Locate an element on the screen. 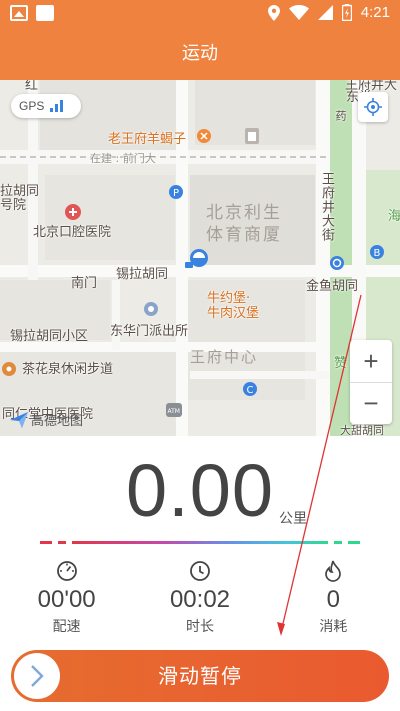 The image size is (400, 711). building-icon is located at coordinates (252, 136).